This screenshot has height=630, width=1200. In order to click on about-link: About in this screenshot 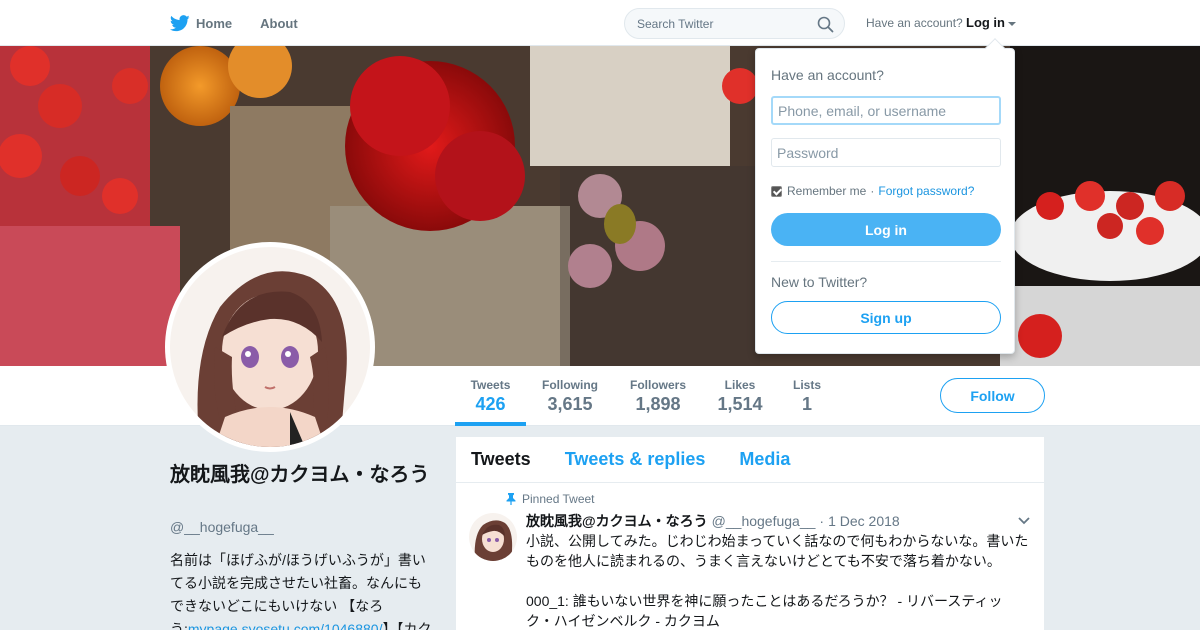, I will do `click(279, 23)`.